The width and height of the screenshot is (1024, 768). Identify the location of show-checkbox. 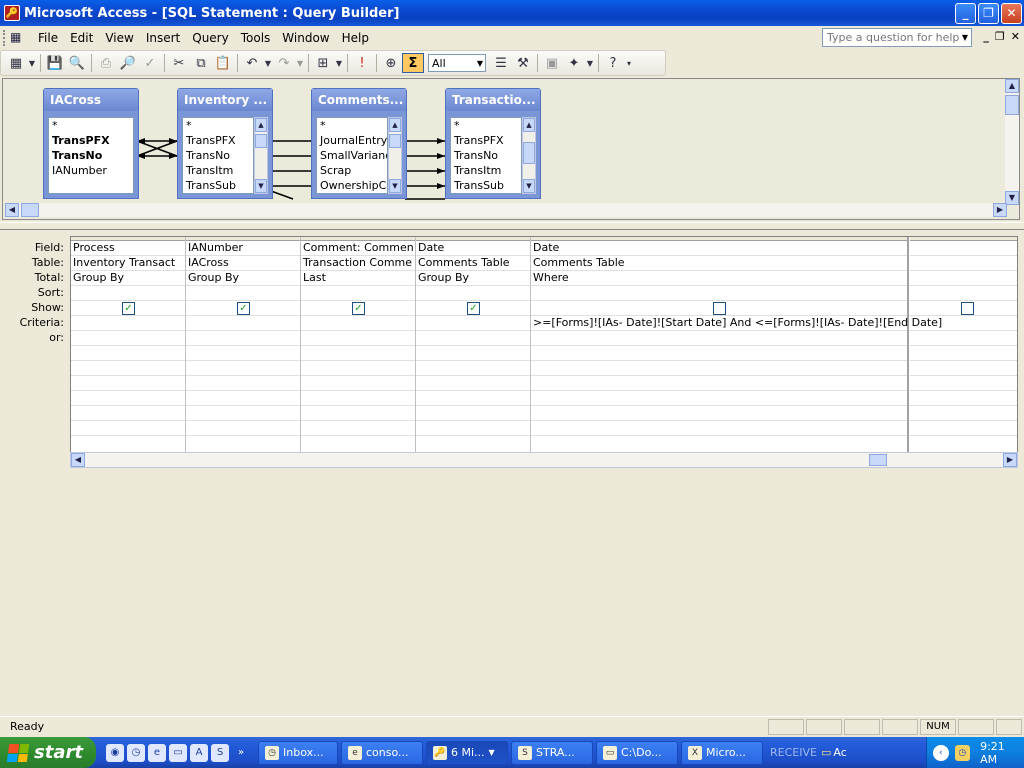
(967, 308).